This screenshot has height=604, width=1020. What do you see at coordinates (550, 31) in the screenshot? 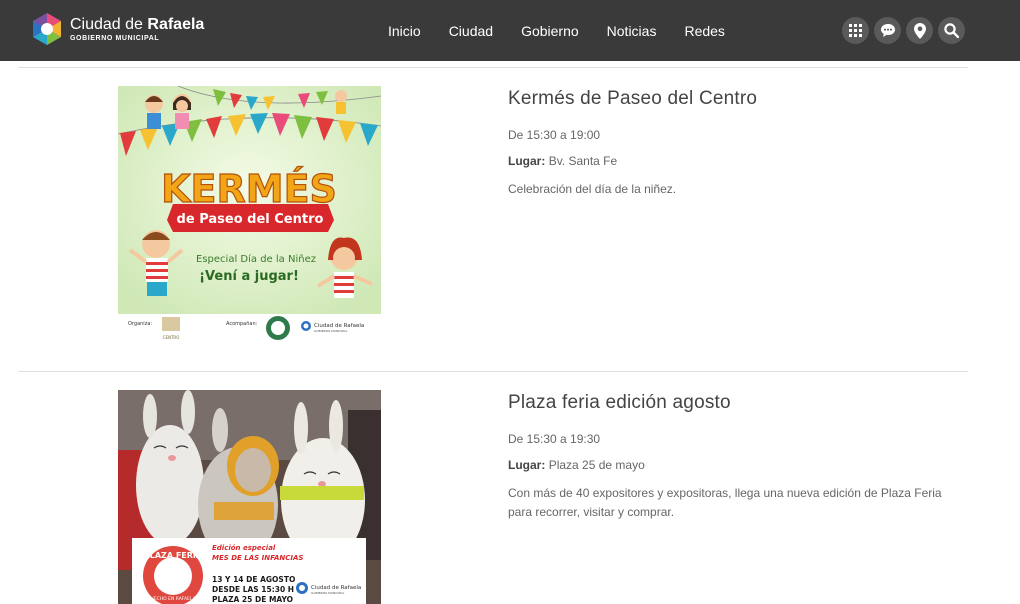
I see `nav-gobierno: Gobierno` at bounding box center [550, 31].